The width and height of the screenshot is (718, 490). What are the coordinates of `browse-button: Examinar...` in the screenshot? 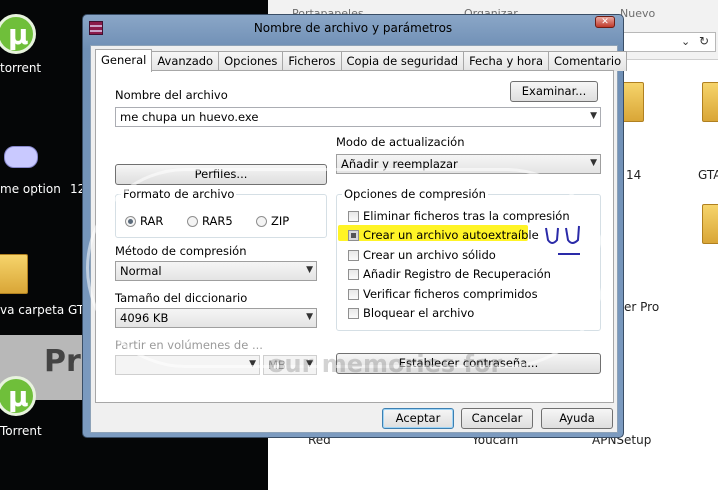 It's located at (554, 91).